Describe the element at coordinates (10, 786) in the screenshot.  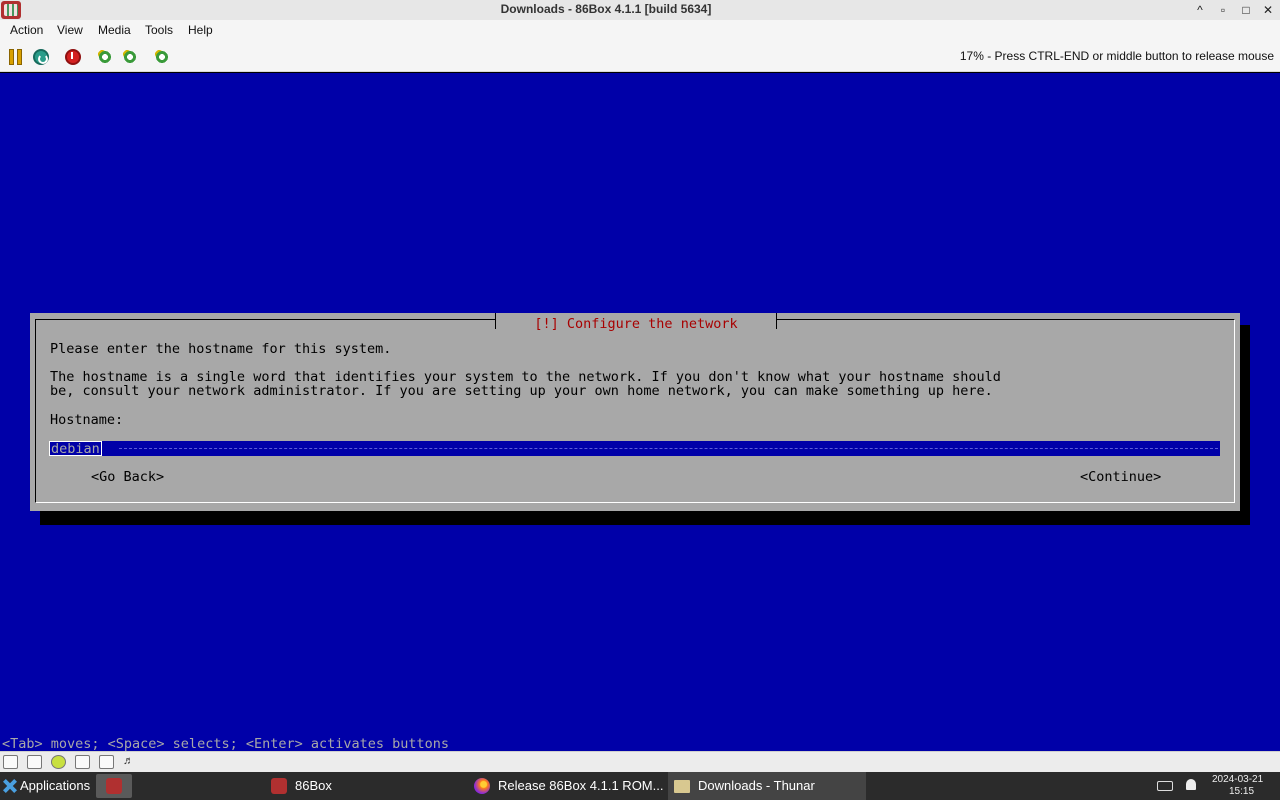
I see `xfce-logo-icon` at that location.